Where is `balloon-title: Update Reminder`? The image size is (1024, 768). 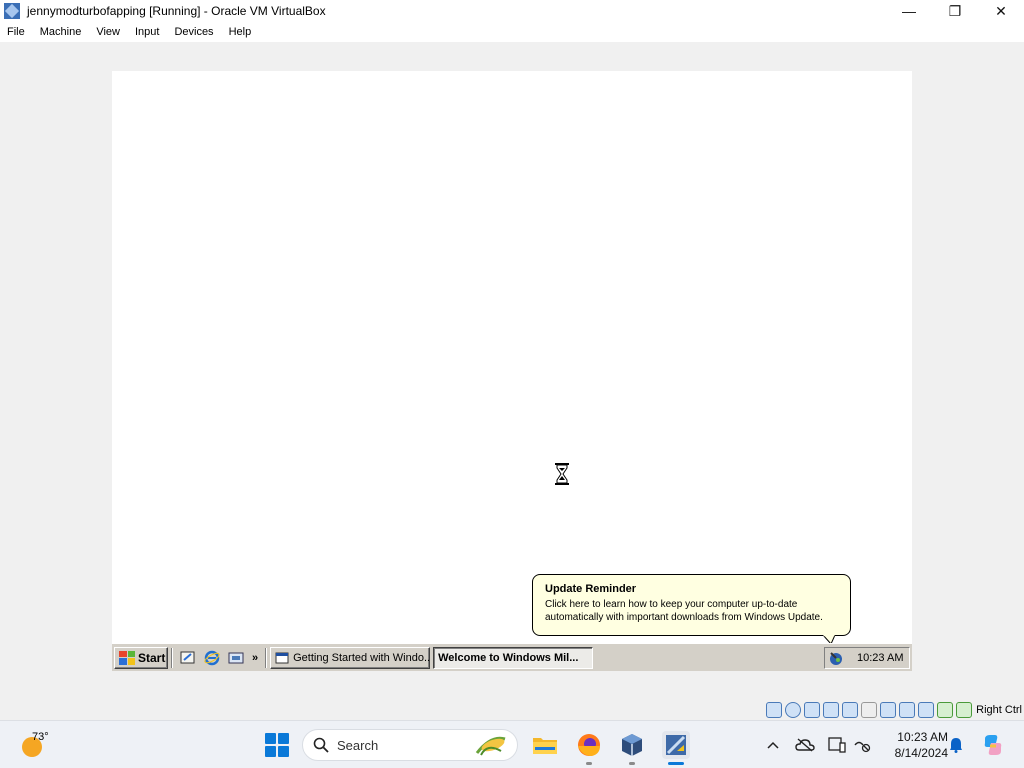 balloon-title: Update Reminder is located at coordinates (591, 589).